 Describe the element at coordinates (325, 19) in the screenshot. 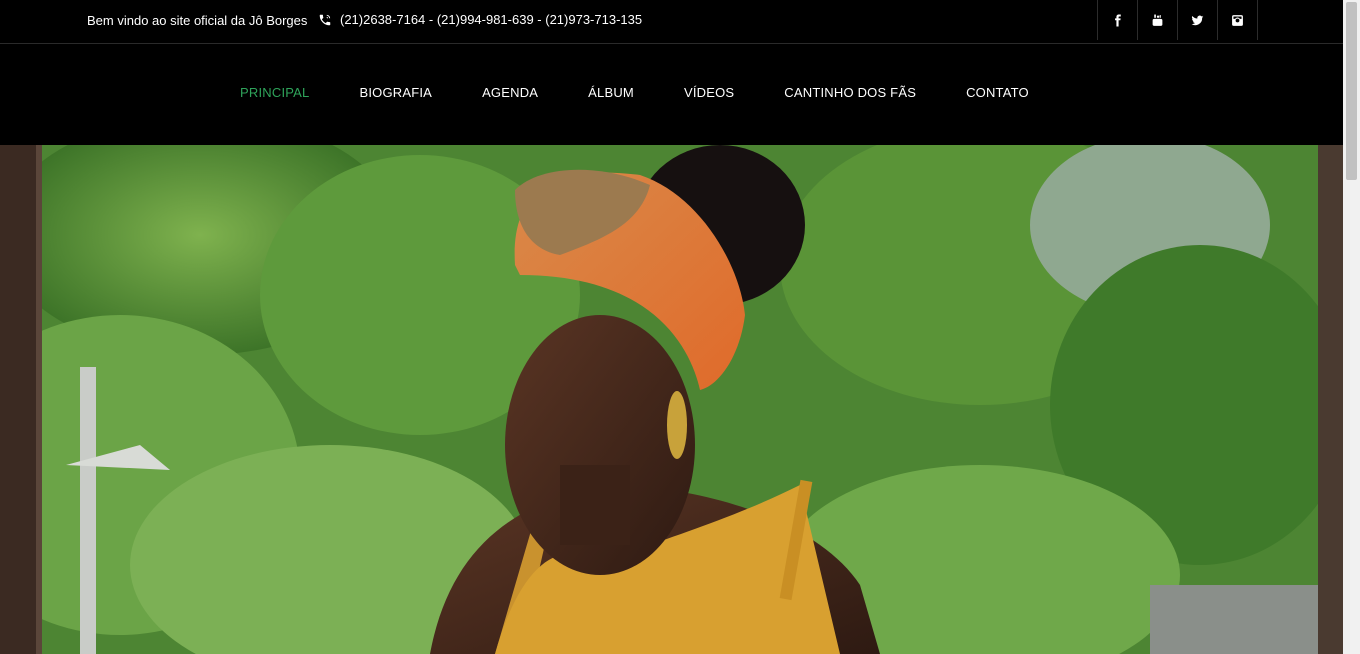

I see `phone-icon` at that location.